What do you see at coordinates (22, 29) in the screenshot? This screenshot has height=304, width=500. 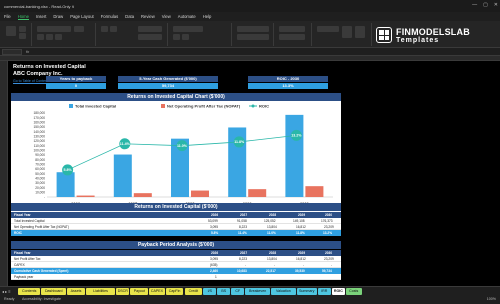 I see `cut-icon` at bounding box center [22, 29].